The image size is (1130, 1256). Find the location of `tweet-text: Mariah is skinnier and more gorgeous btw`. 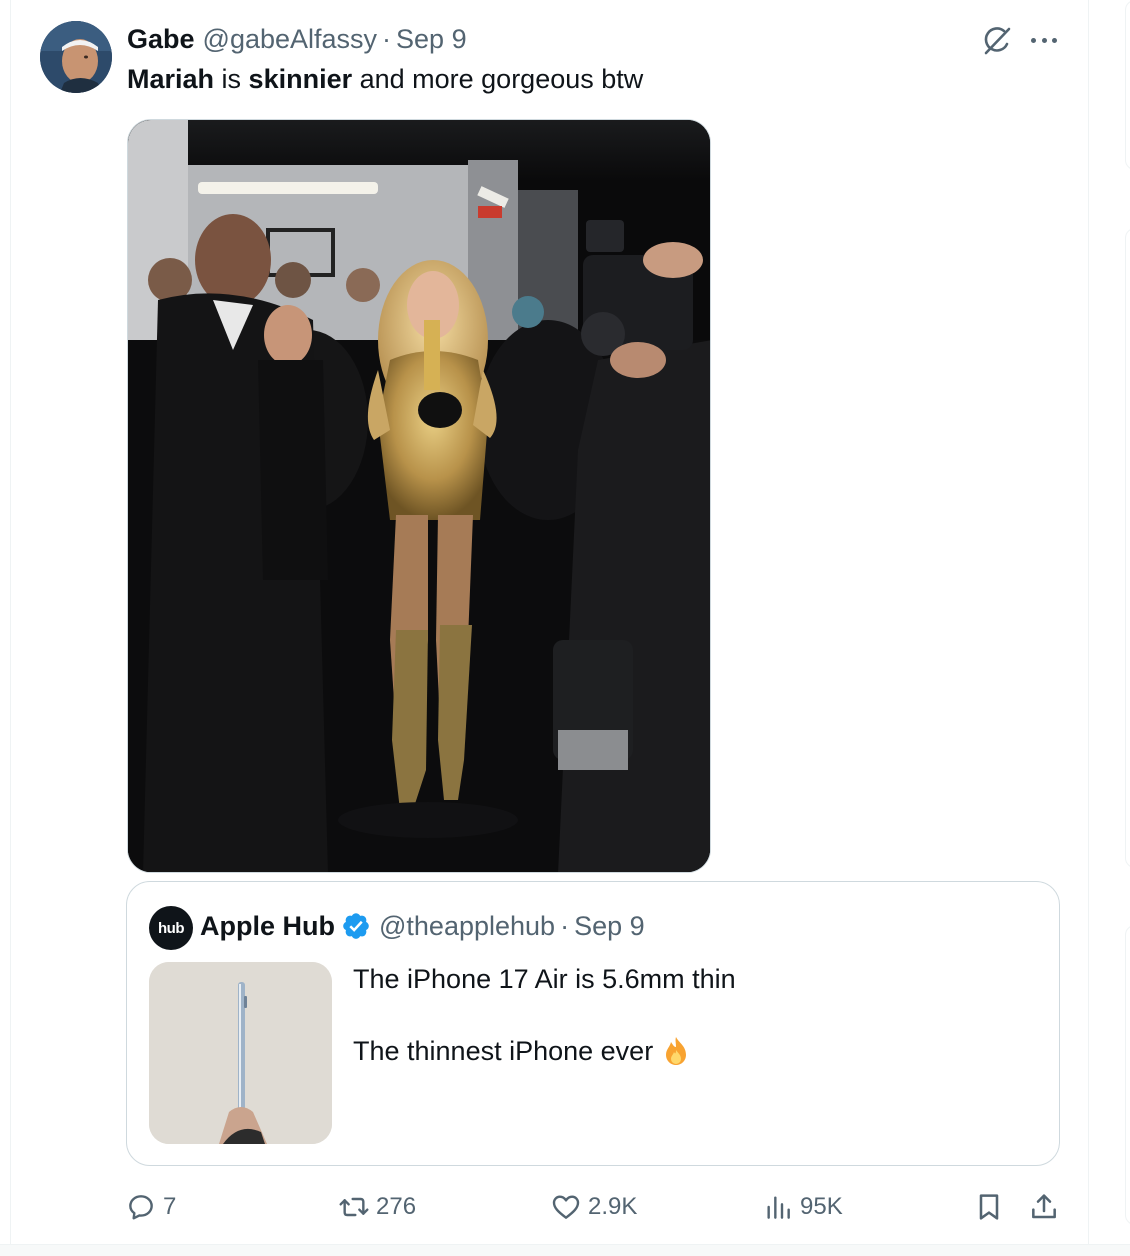

tweet-text: Mariah is skinnier and more gorgeous btw is located at coordinates (385, 79).